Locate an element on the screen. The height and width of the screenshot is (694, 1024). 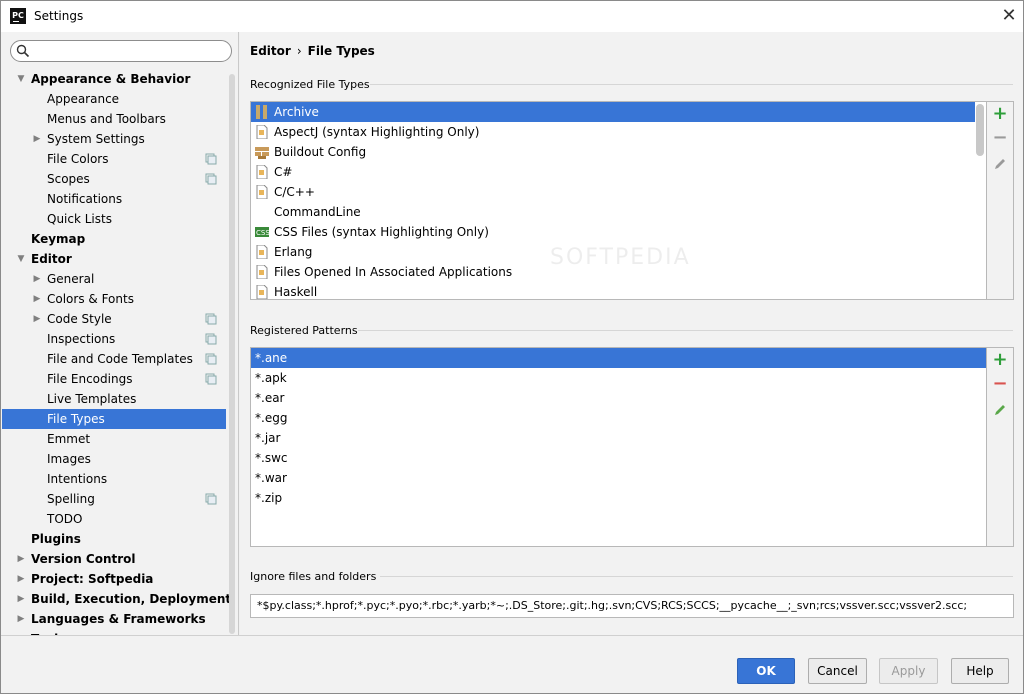
file-type-row: CommandLine is located at coordinates (613, 212).